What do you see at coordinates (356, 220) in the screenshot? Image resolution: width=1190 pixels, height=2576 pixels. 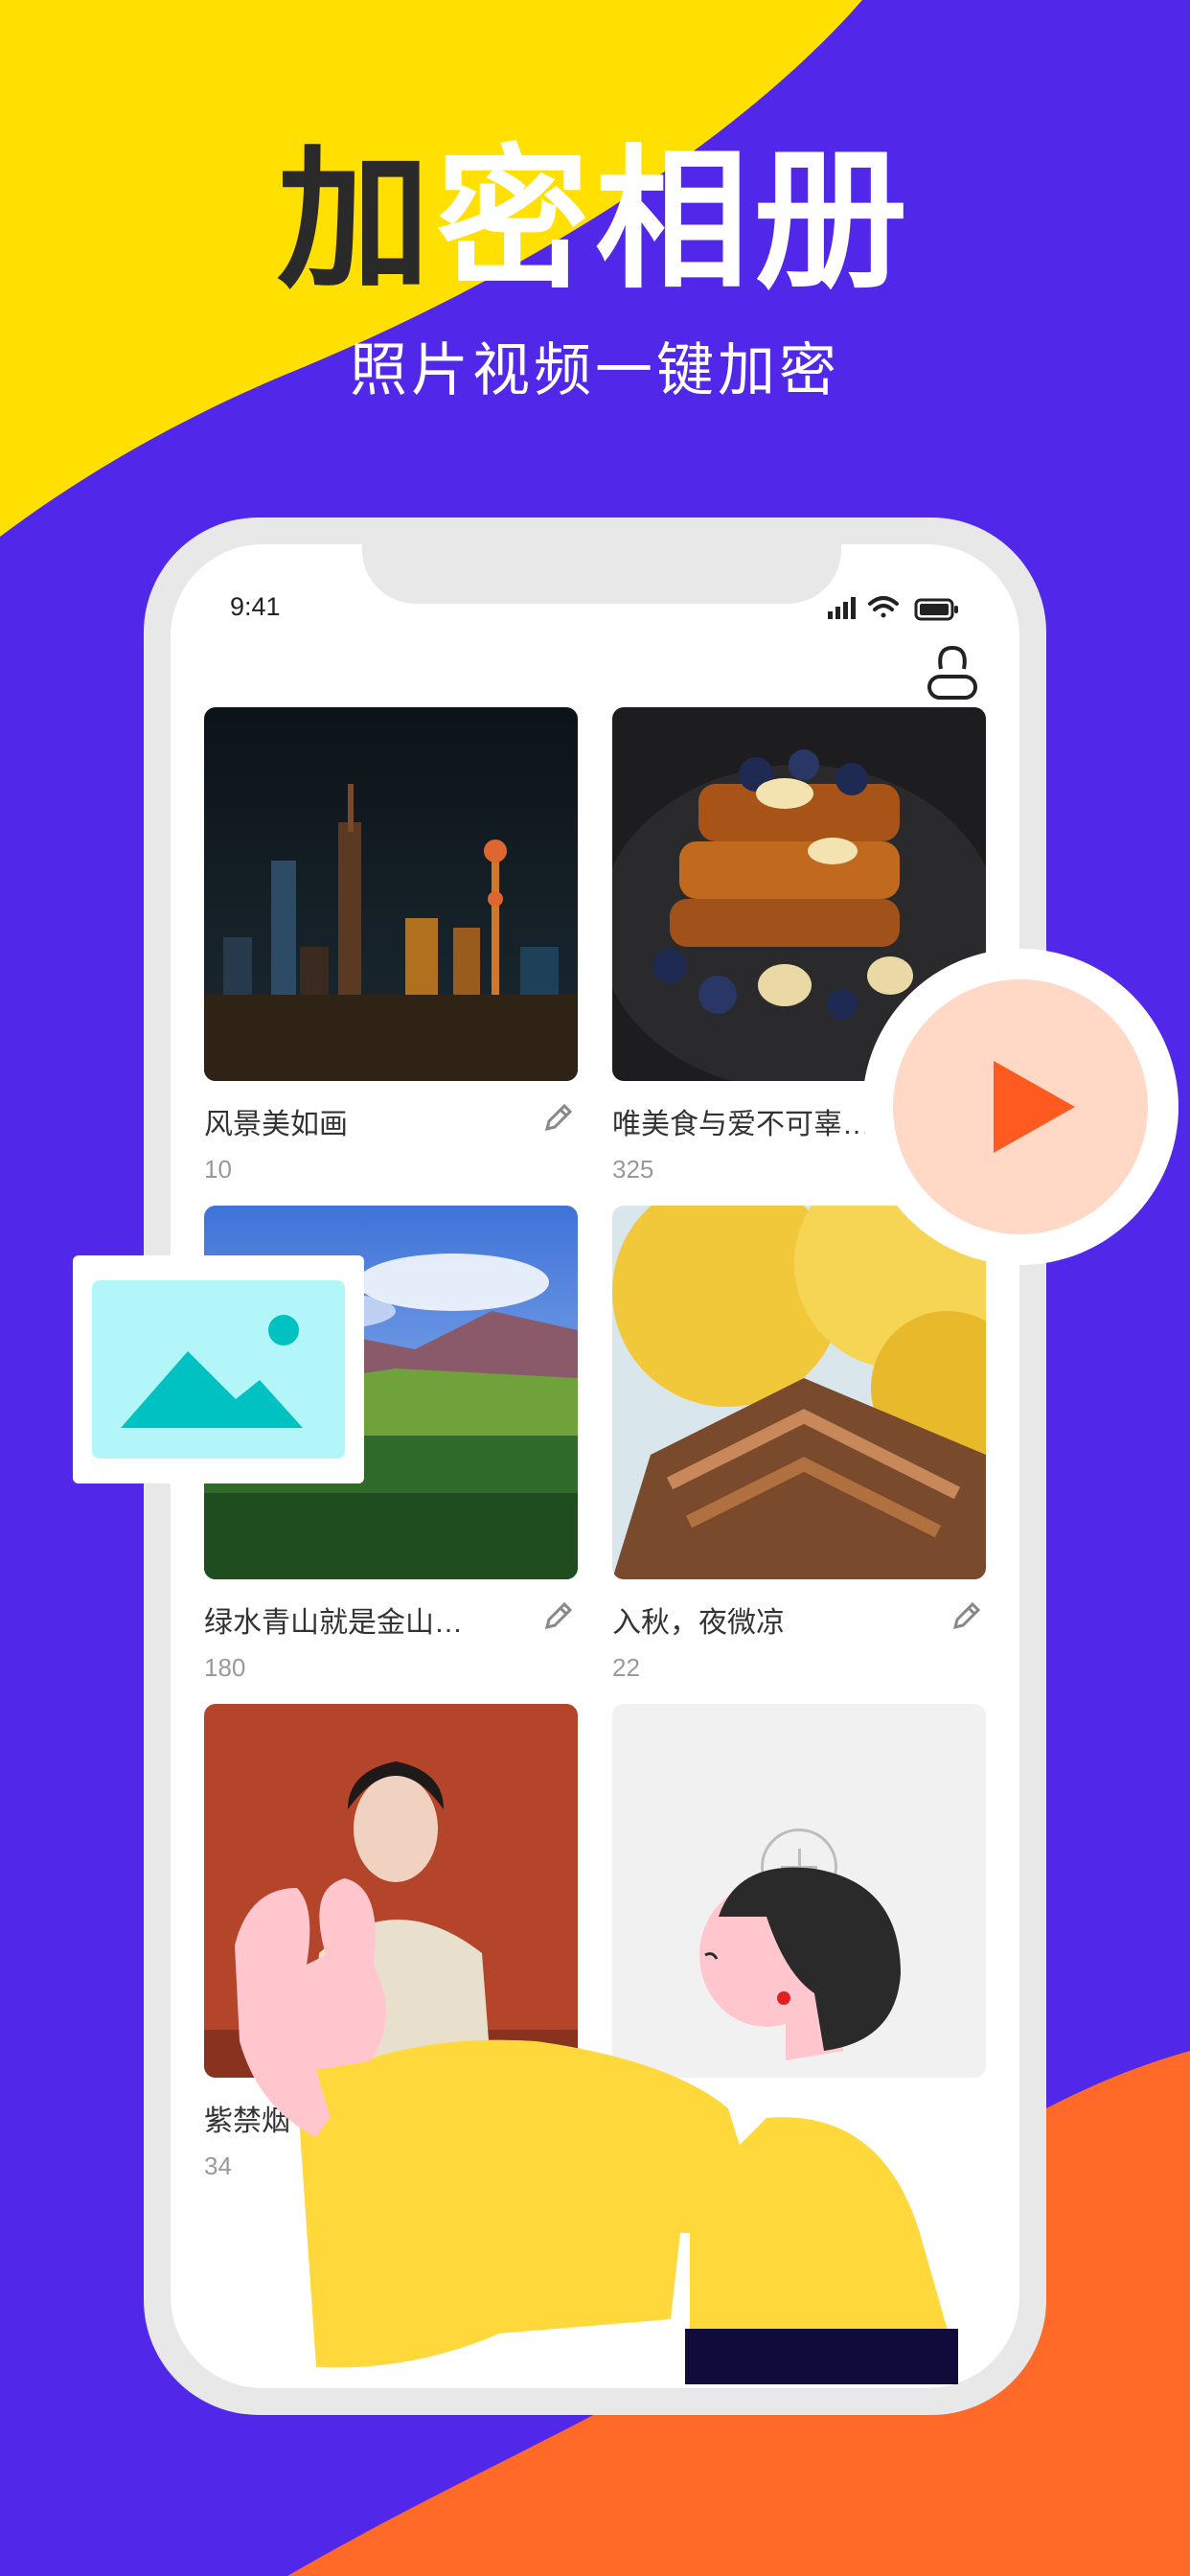 I see `promo-title-part1: 加` at bounding box center [356, 220].